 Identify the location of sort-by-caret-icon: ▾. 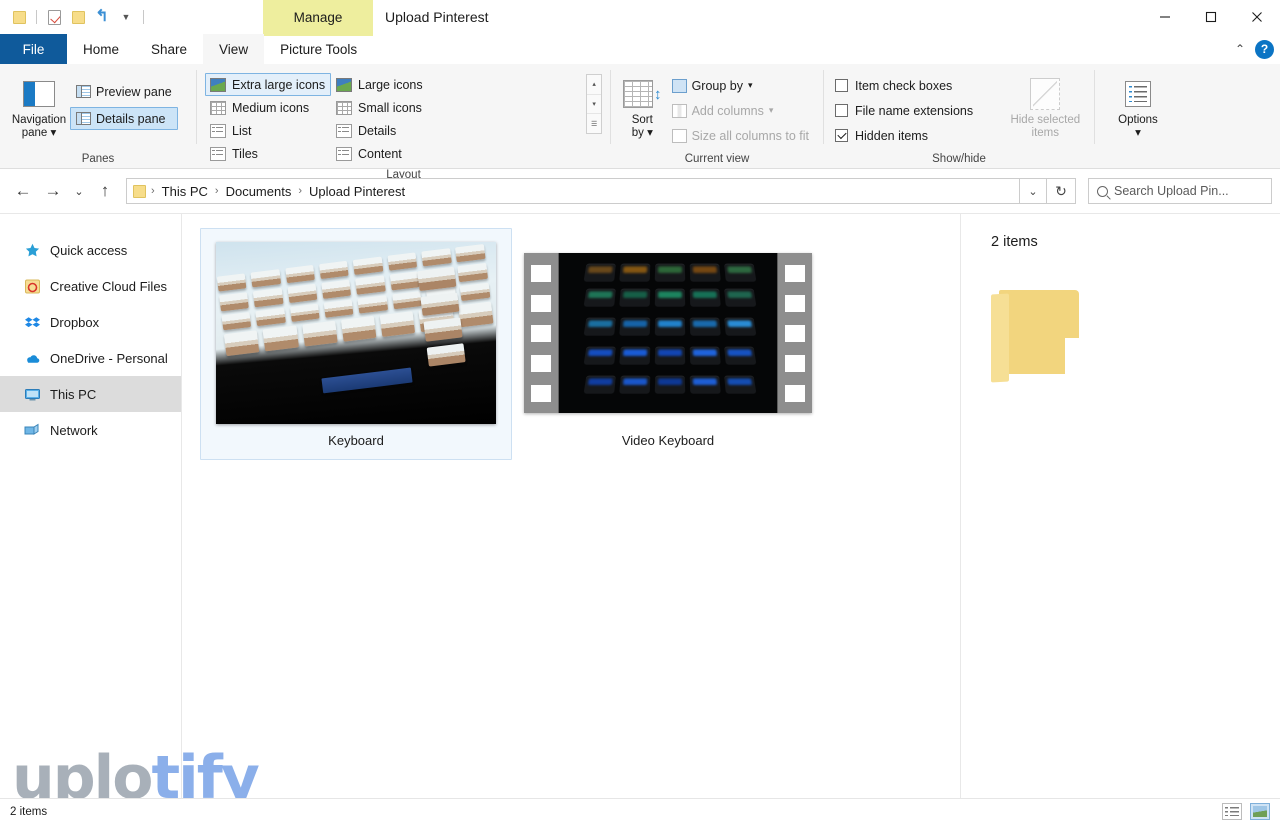
(650, 133).